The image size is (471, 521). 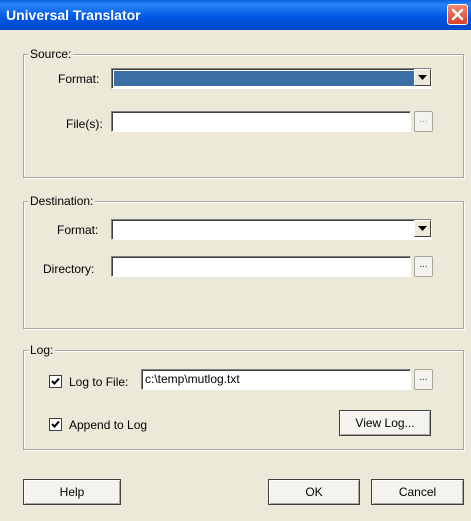 I want to click on destination-directory-label: Directory:, so click(x=69, y=269).